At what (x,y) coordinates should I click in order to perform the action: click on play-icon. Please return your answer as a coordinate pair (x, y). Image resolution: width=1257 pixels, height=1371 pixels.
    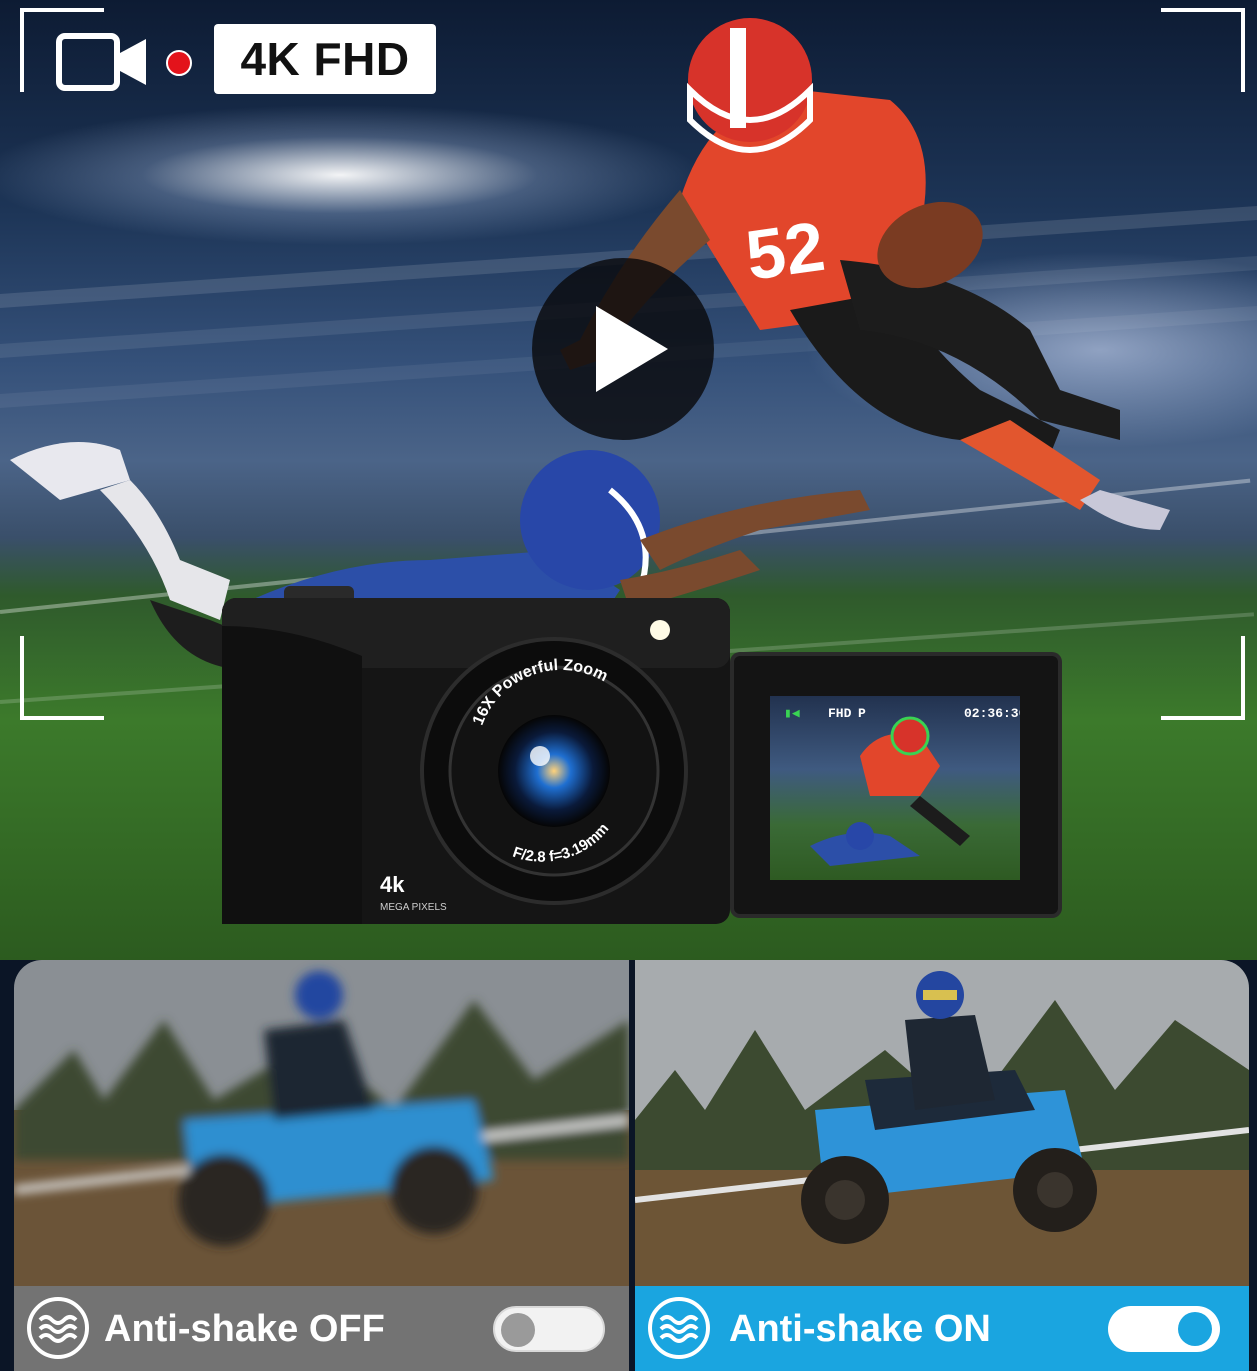
    Looking at the image, I should click on (632, 349).